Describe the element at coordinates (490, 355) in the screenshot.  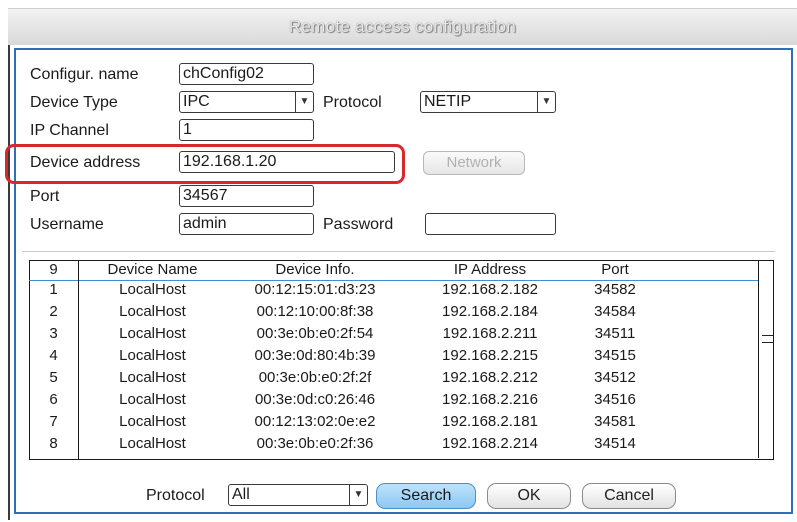
I see `ip-address-cell: 192.168.2.215` at that location.